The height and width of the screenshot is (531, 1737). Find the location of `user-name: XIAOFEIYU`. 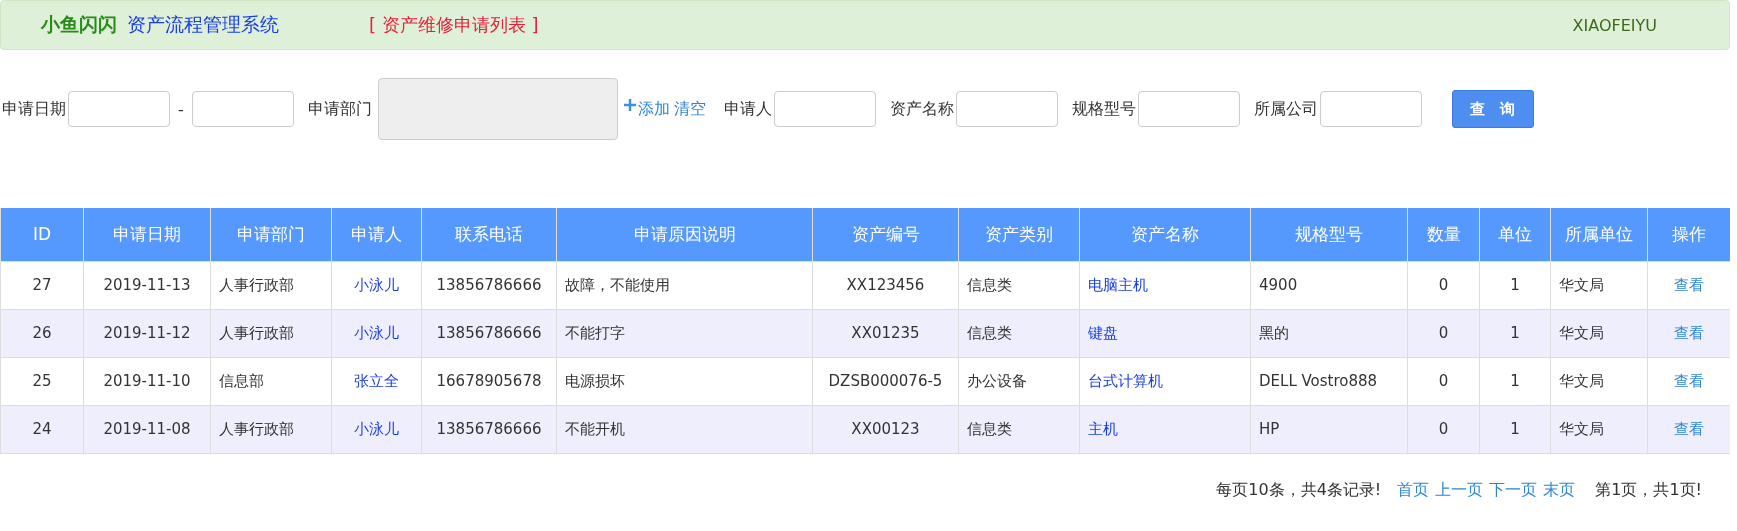

user-name: XIAOFEIYU is located at coordinates (1614, 25).